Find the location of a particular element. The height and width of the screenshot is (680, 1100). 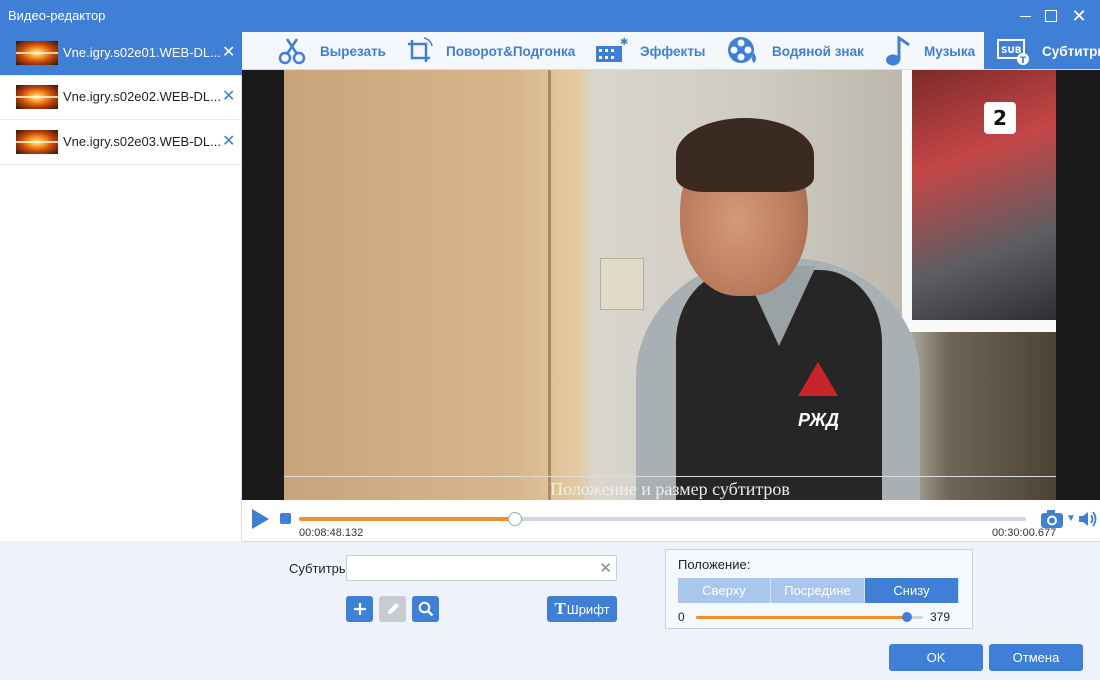

file-item: Vne.igry.s02e03.WEB-DL... ✕ is located at coordinates (121, 143).